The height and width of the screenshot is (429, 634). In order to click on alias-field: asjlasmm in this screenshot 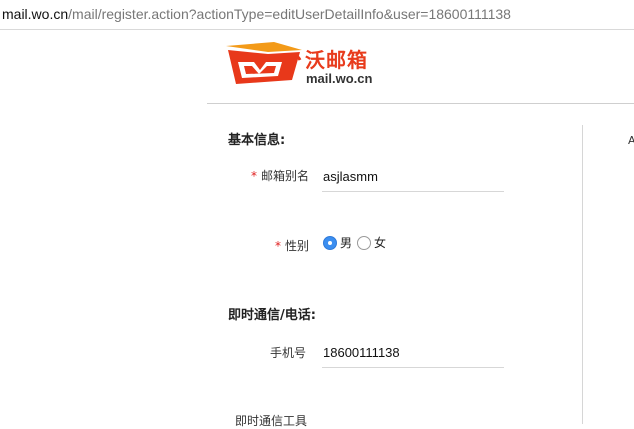, I will do `click(413, 179)`.